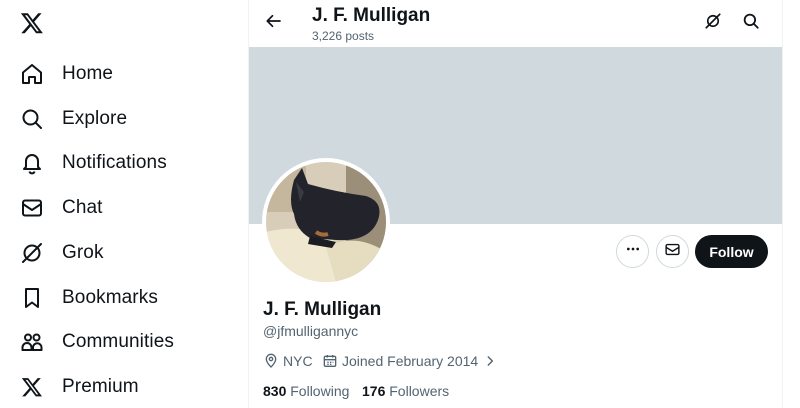 This screenshot has height=408, width=800. I want to click on sidebar-item-notifications: Notifications, so click(93, 163).